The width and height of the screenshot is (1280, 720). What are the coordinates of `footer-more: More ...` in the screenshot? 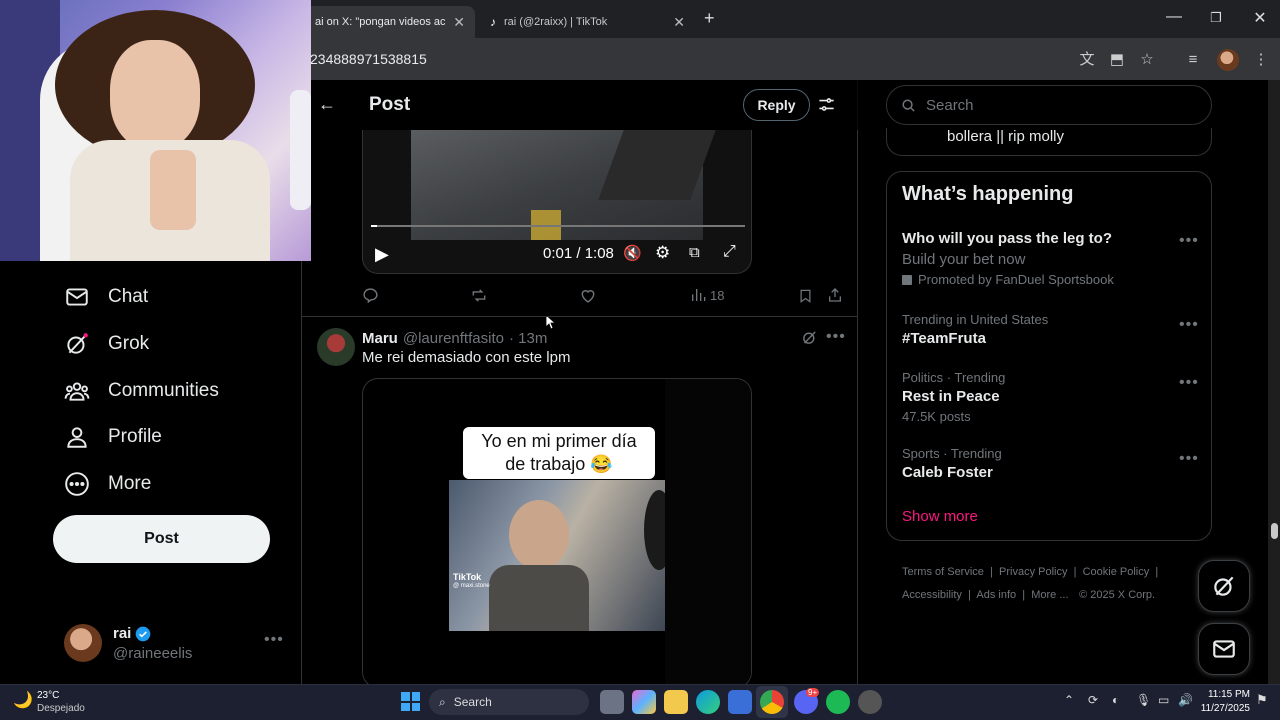 It's located at (1049, 595).